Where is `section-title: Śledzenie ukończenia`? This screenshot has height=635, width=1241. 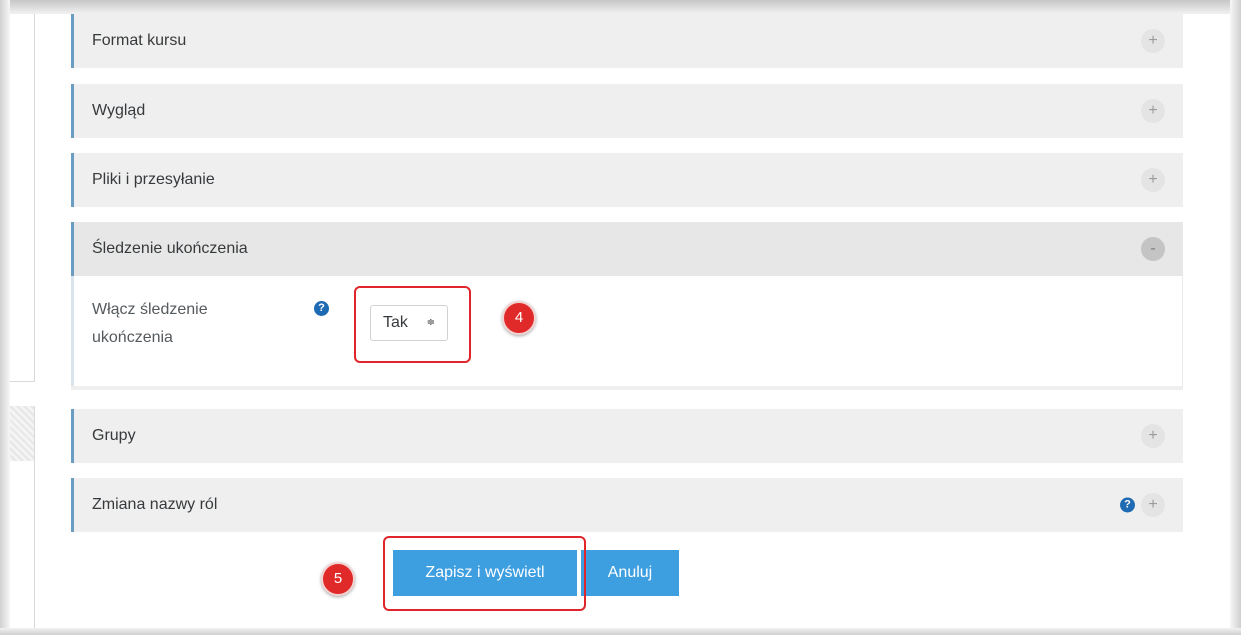 section-title: Śledzenie ukończenia is located at coordinates (170, 249).